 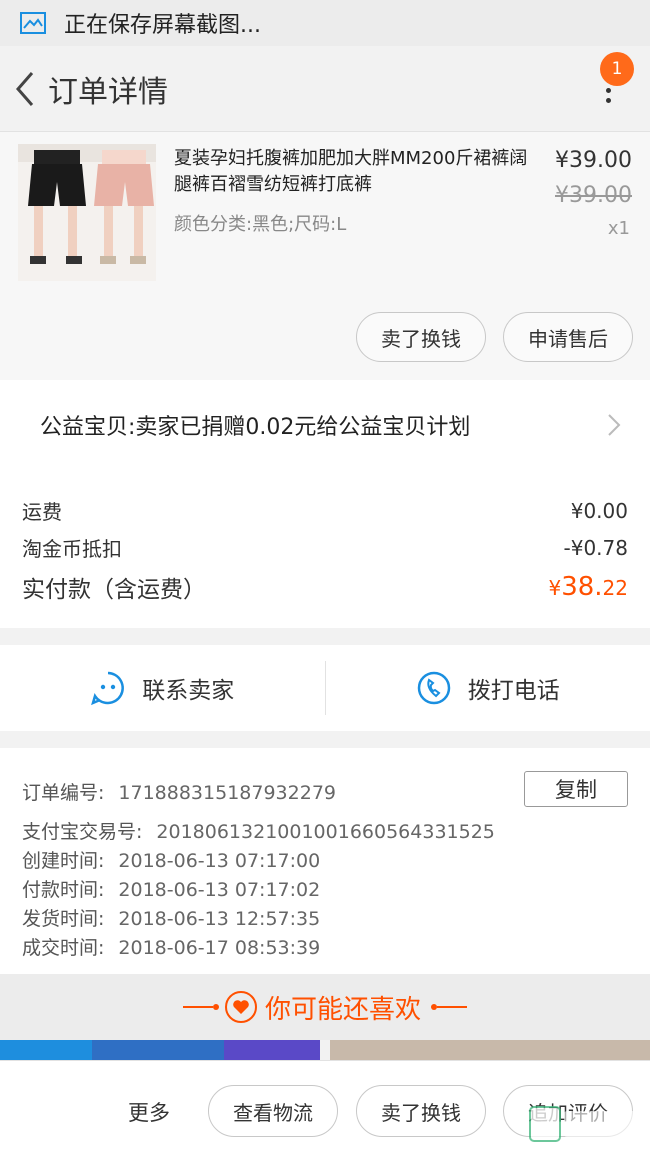 I want to click on call-phone-label: 拨打电话, so click(x=513, y=691).